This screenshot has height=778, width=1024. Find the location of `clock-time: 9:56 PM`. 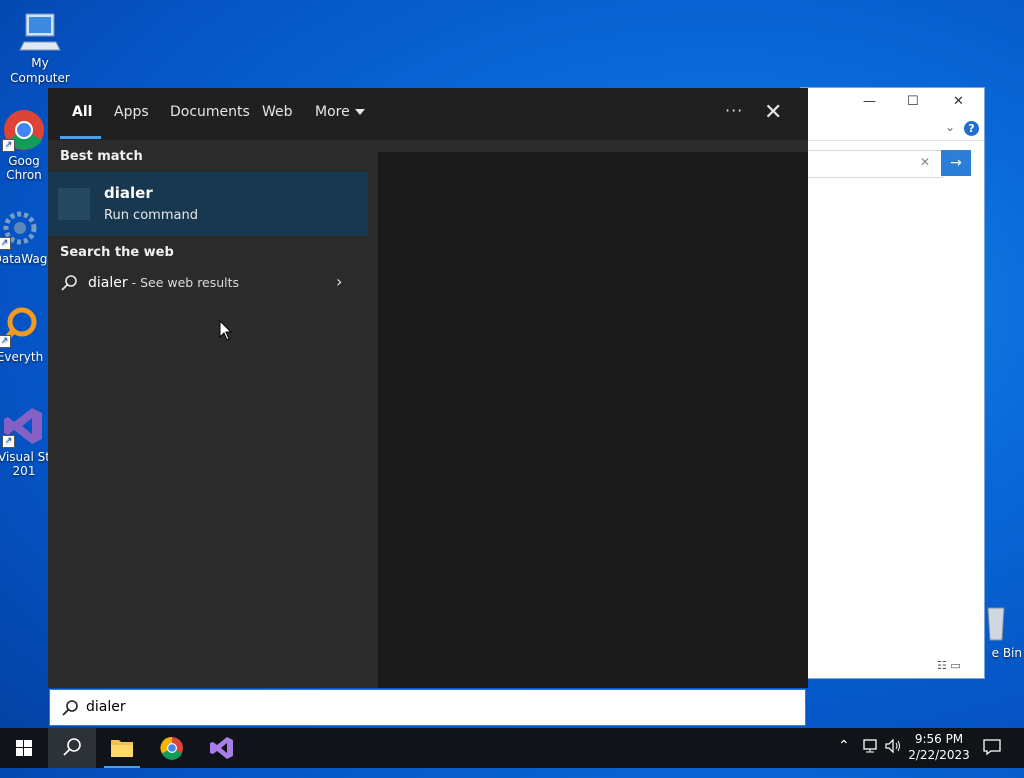

clock-time: 9:56 PM is located at coordinates (939, 739).